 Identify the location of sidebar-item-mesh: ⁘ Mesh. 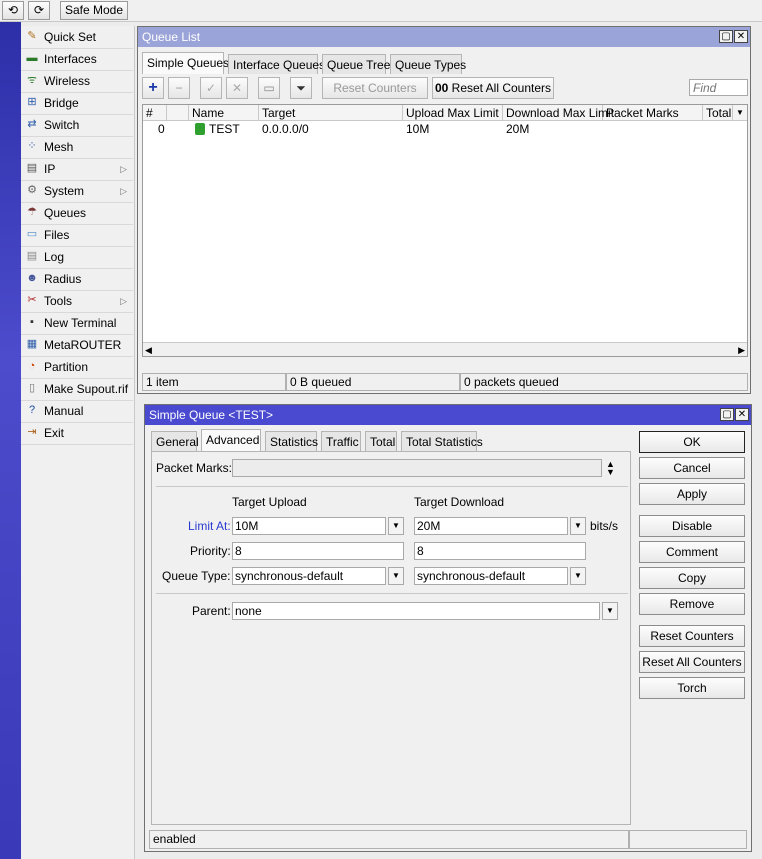
(77, 147).